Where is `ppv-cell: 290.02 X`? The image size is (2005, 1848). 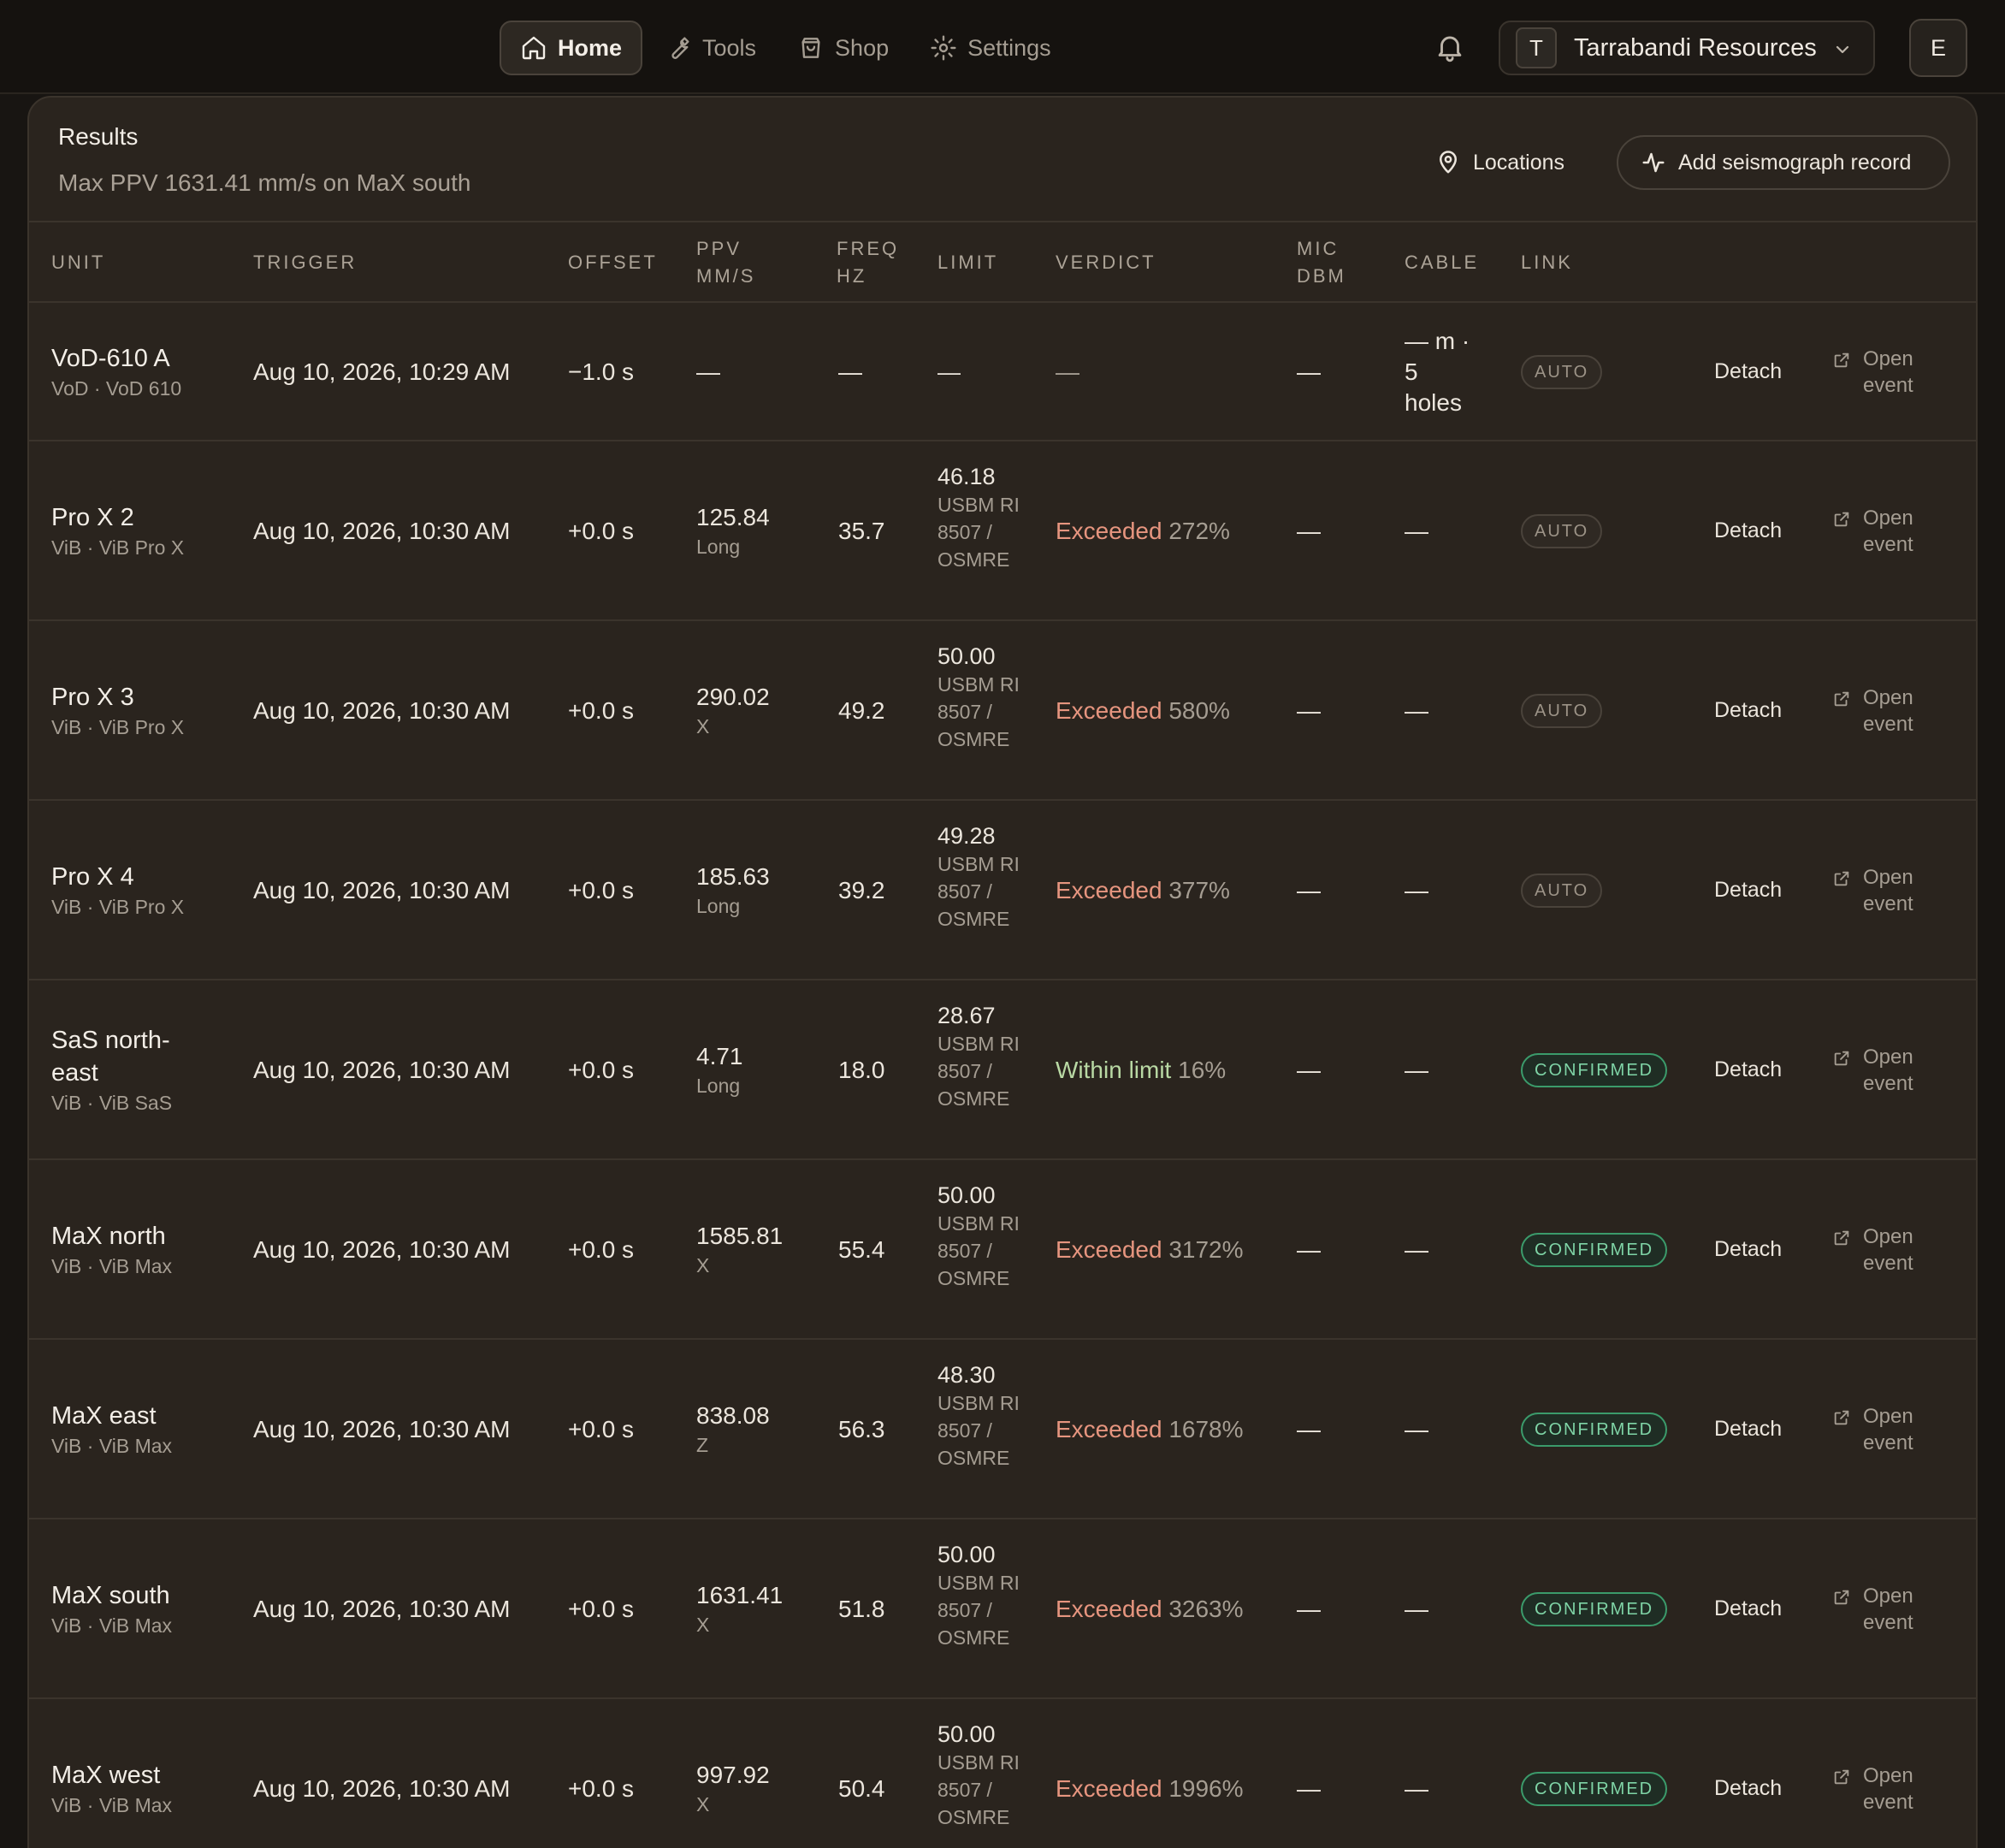 ppv-cell: 290.02 X is located at coordinates (733, 711).